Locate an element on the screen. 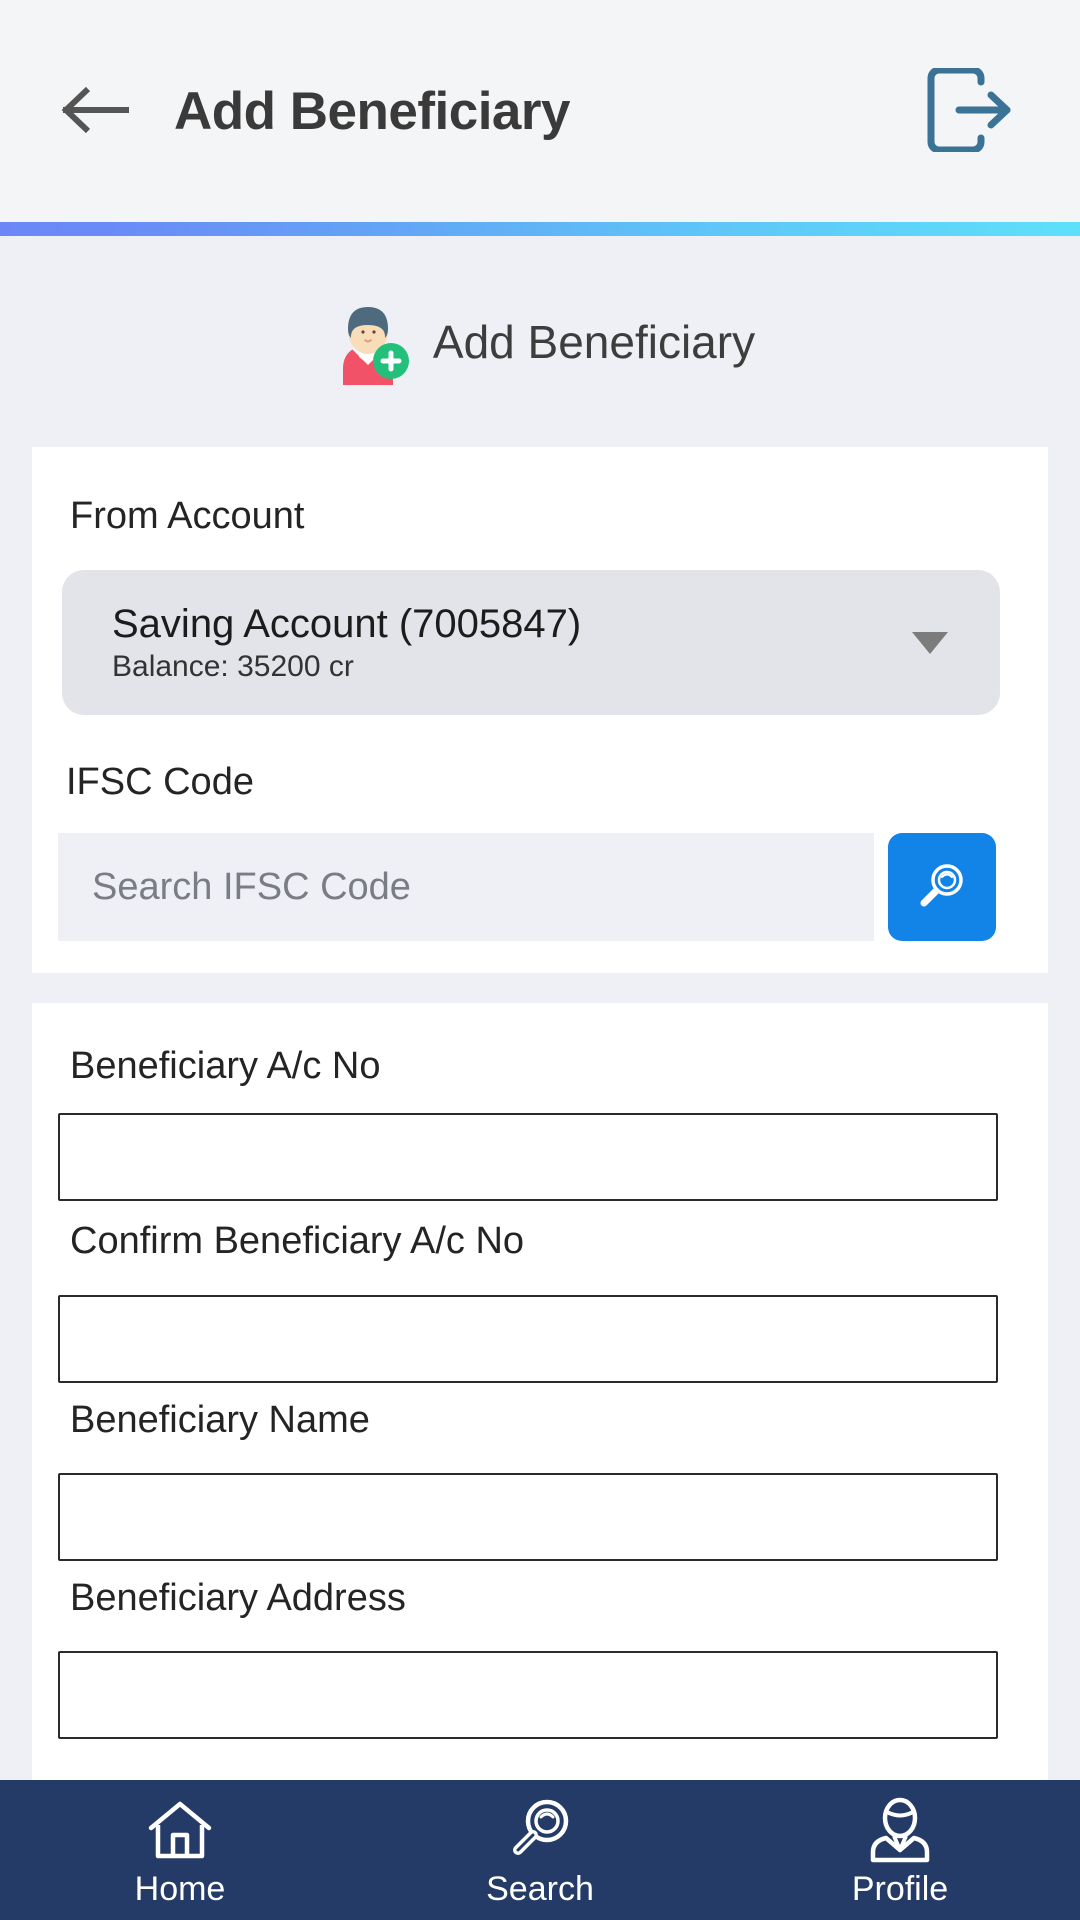  section-header: Add Beneficiary is located at coordinates (540, 341).